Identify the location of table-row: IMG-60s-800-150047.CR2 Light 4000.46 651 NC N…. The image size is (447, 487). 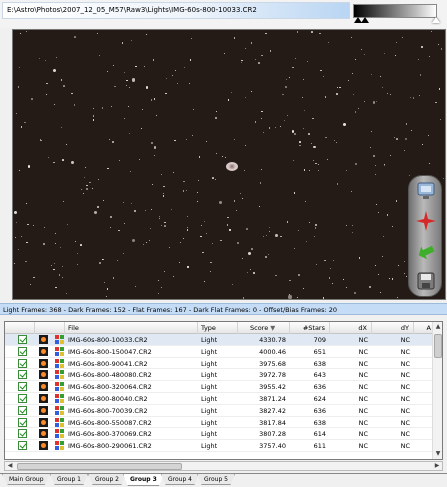
(219, 352).